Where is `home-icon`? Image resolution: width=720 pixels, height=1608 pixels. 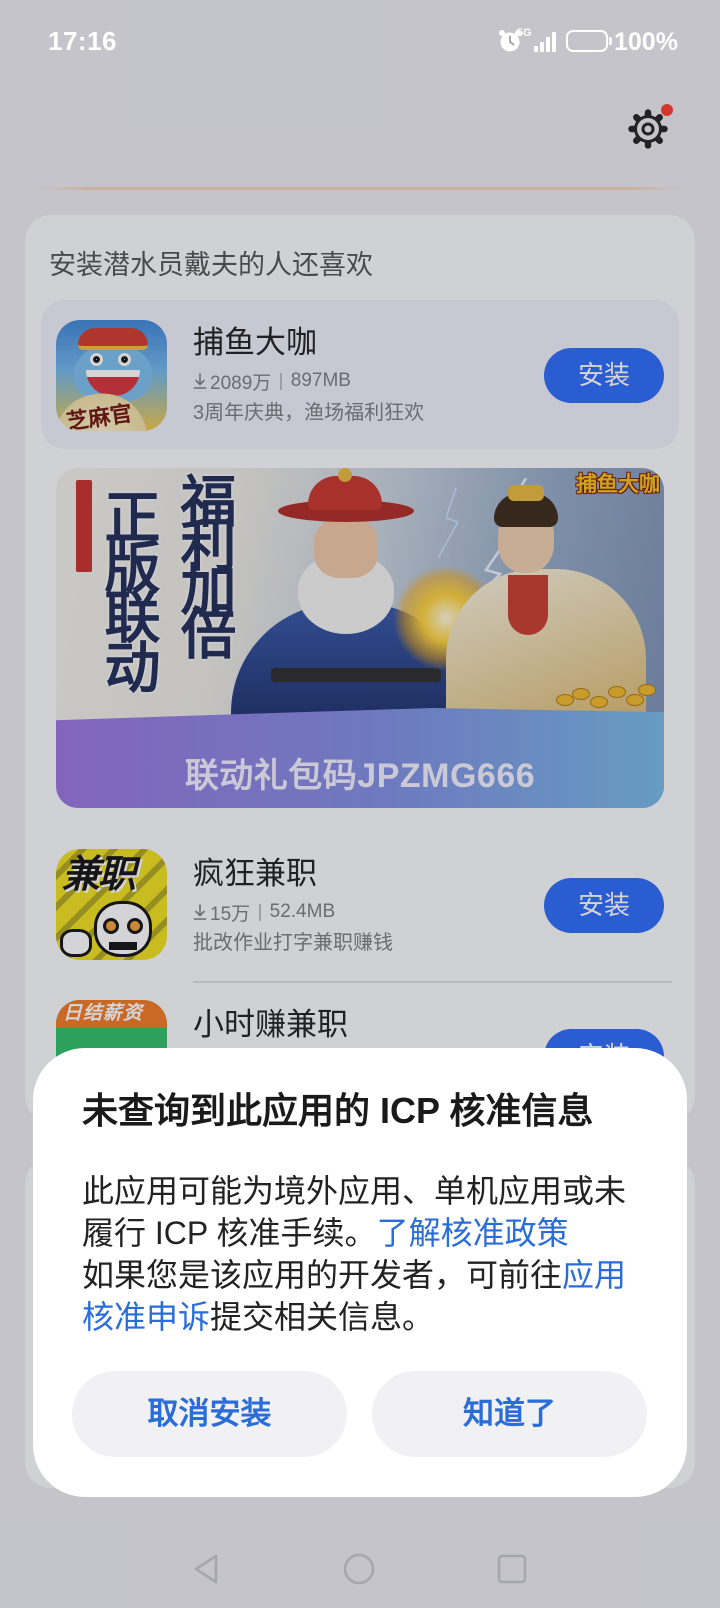 home-icon is located at coordinates (359, 1569).